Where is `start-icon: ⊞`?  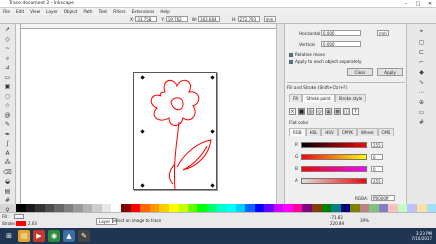 start-icon: ⊞ is located at coordinates (9, 236).